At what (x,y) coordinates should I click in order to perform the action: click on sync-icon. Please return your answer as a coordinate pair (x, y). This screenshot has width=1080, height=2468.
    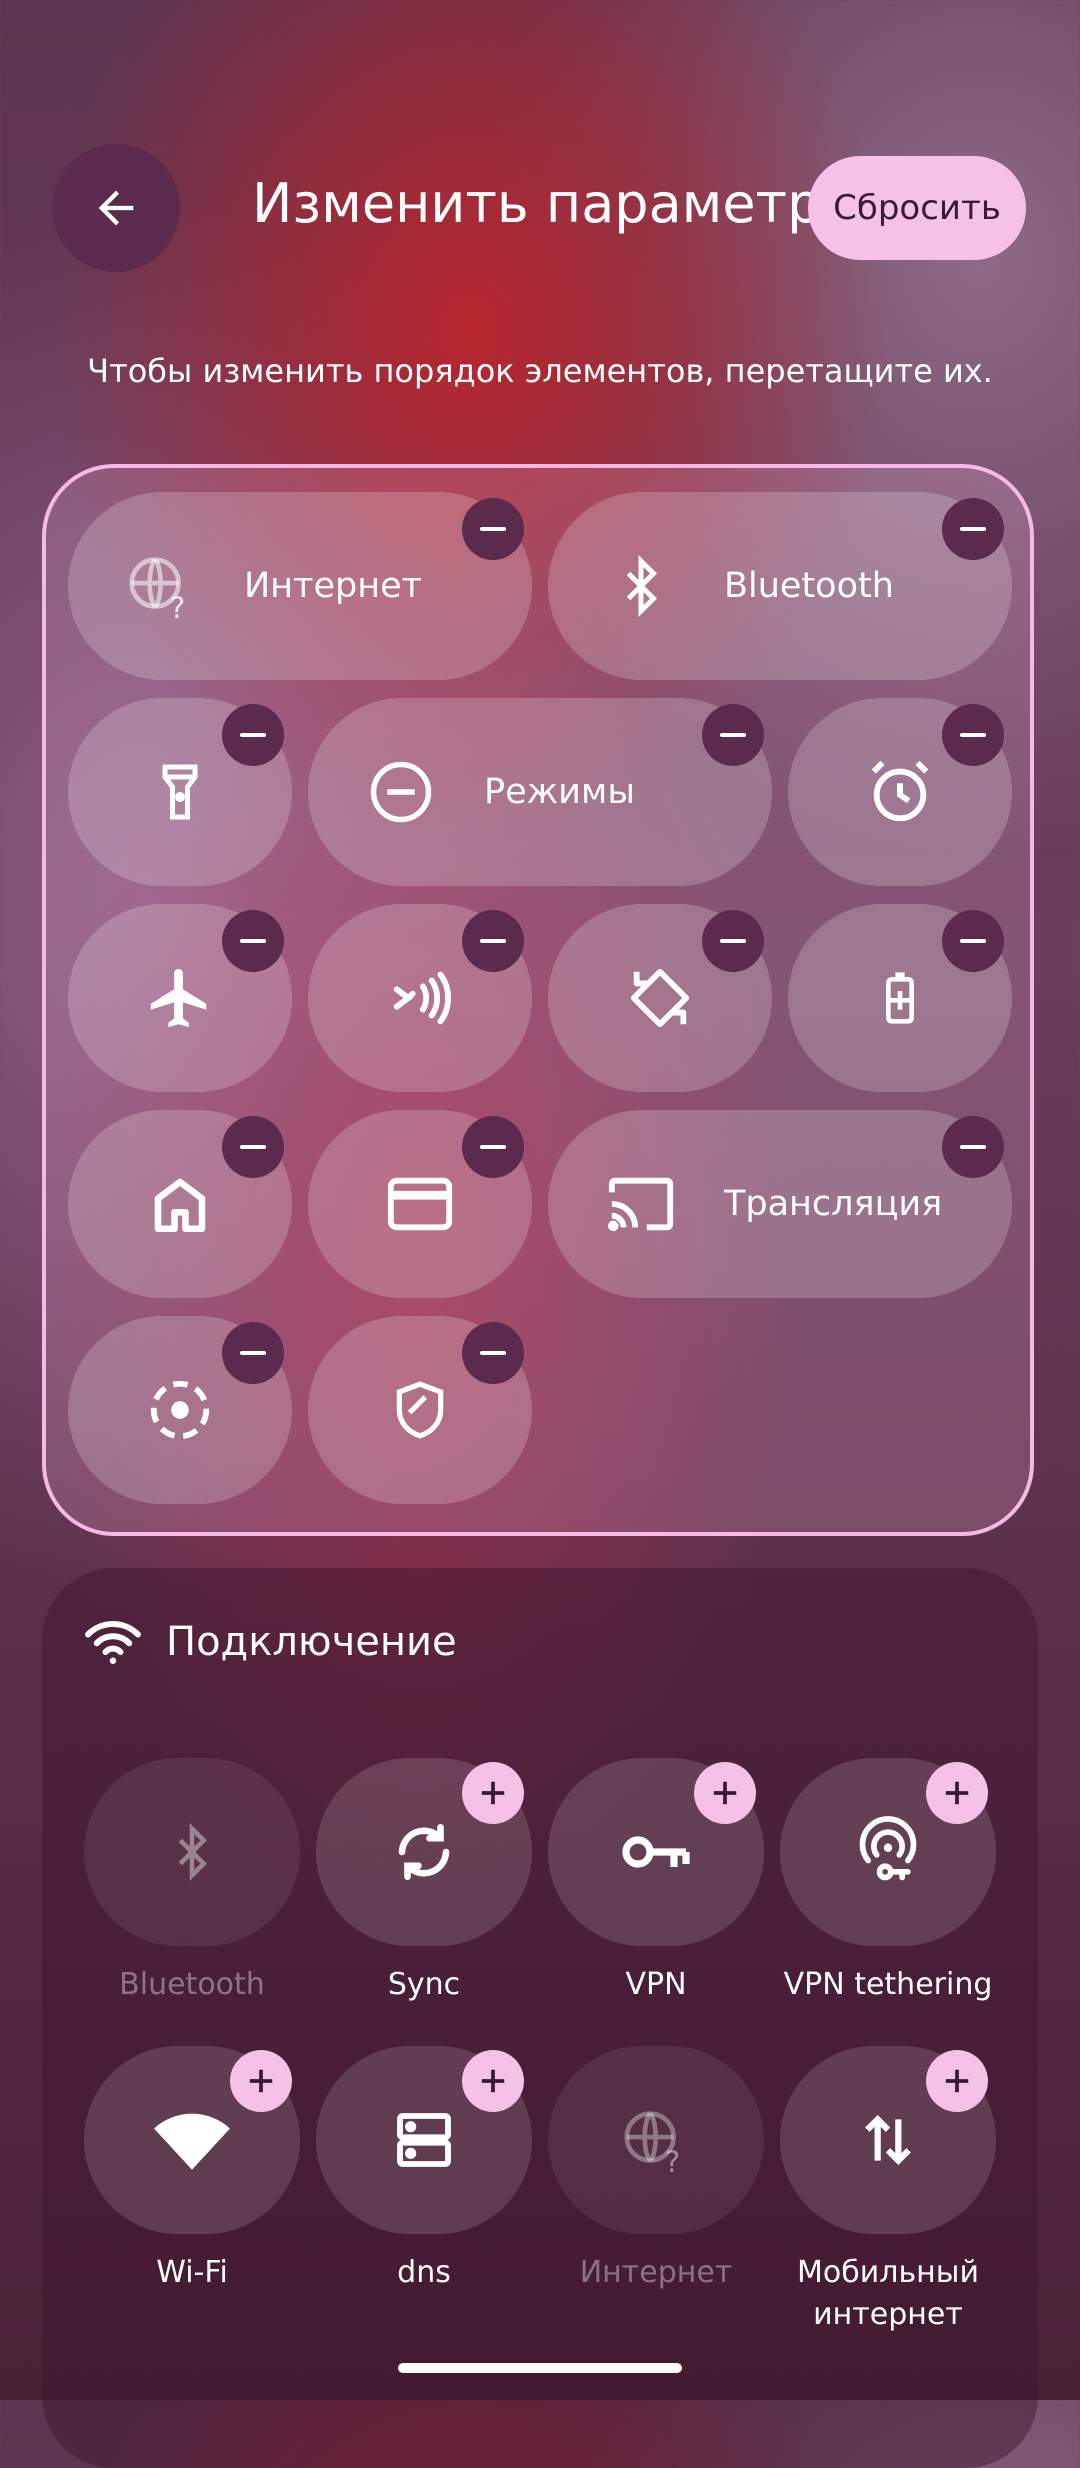
    Looking at the image, I should click on (424, 1852).